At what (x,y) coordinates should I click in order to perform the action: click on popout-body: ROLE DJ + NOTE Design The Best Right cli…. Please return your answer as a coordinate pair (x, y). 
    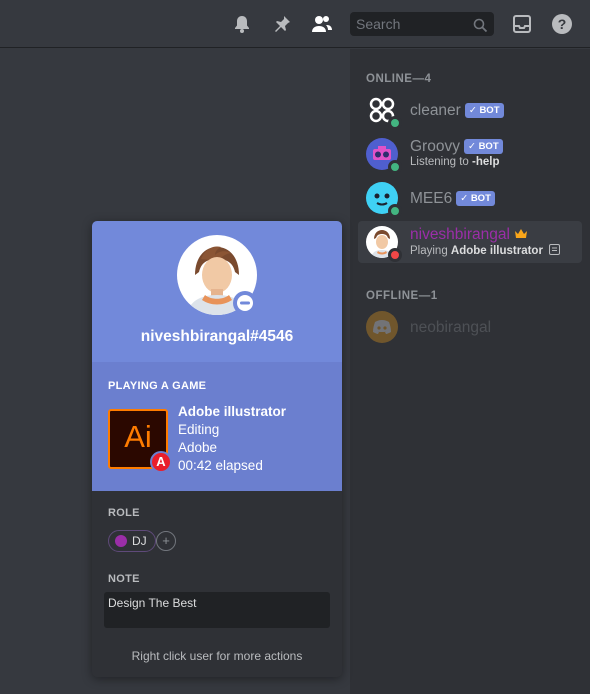
    Looking at the image, I should click on (217, 584).